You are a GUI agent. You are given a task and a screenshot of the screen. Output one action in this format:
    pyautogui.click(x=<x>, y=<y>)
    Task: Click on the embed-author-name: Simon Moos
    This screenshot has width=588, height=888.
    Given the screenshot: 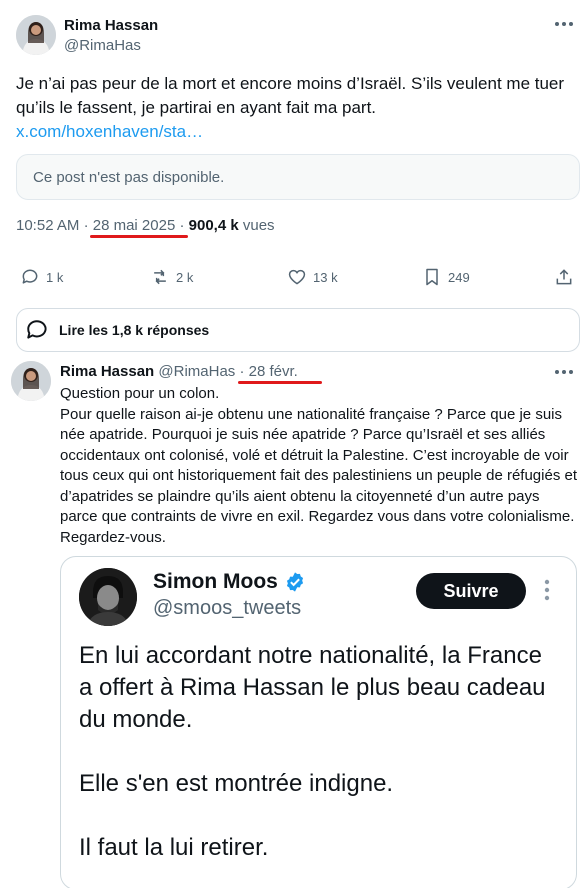 What is the action you would take?
    pyautogui.click(x=229, y=582)
    